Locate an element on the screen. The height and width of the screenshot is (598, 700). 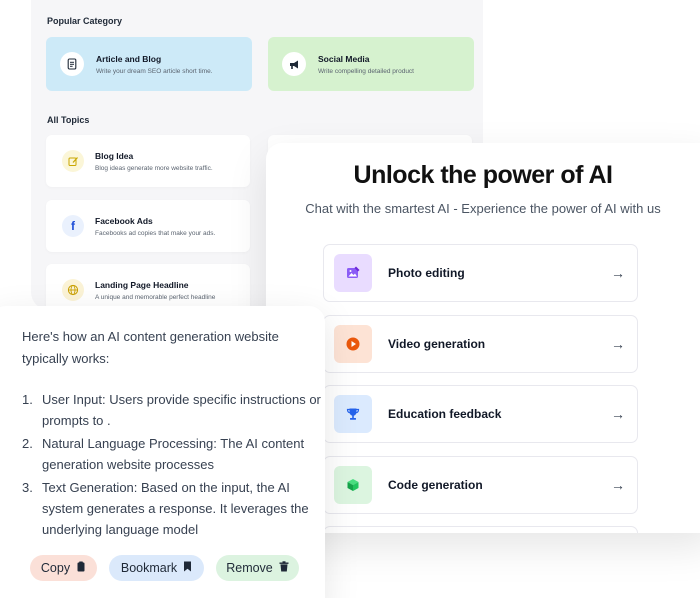
topic-title: Facebook Ads is located at coordinates (124, 220).